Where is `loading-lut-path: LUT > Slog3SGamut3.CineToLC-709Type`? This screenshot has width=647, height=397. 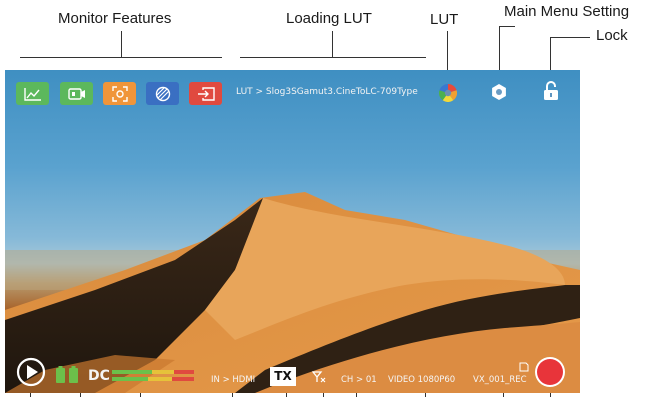
loading-lut-path: LUT > Slog3SGamut3.CineToLC-709Type is located at coordinates (327, 92).